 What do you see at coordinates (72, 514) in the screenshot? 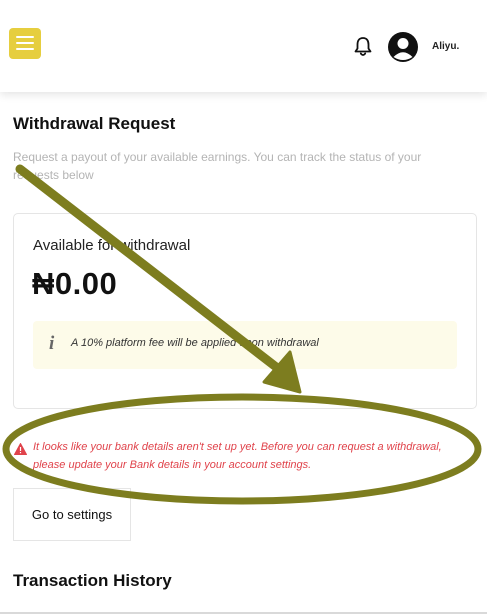
I see `go-to-settings-button: Go to settings` at bounding box center [72, 514].